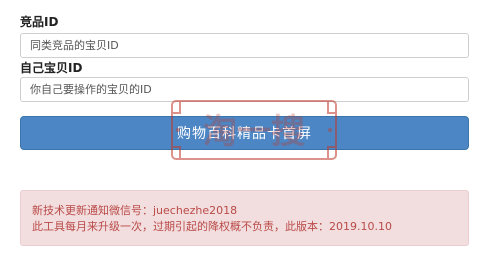  I want to click on notice-line-1: 新技术更新通知微信号：juechezhe2018, so click(135, 210).